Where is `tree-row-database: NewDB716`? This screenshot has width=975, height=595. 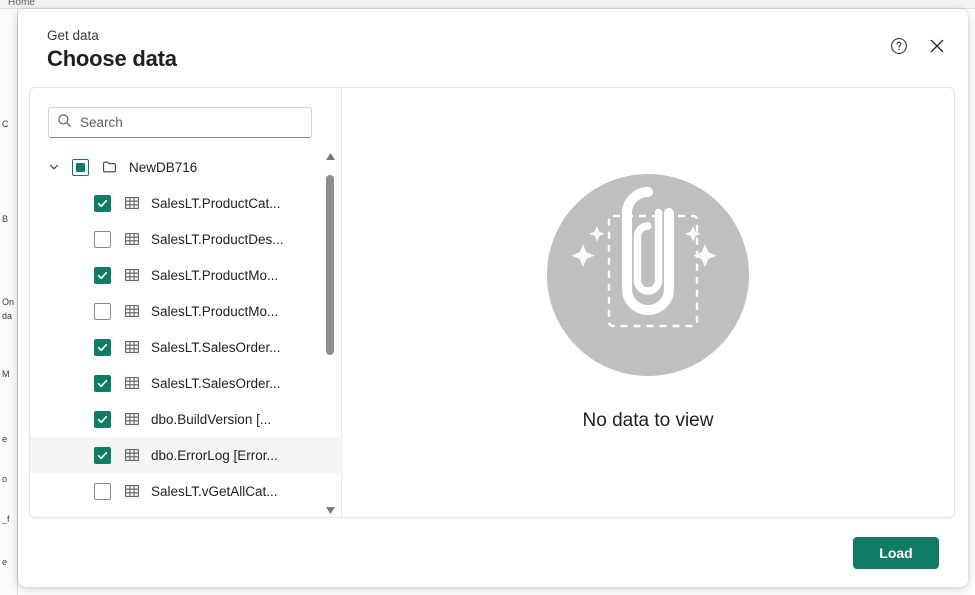
tree-row-database: NewDB716 is located at coordinates (186, 167).